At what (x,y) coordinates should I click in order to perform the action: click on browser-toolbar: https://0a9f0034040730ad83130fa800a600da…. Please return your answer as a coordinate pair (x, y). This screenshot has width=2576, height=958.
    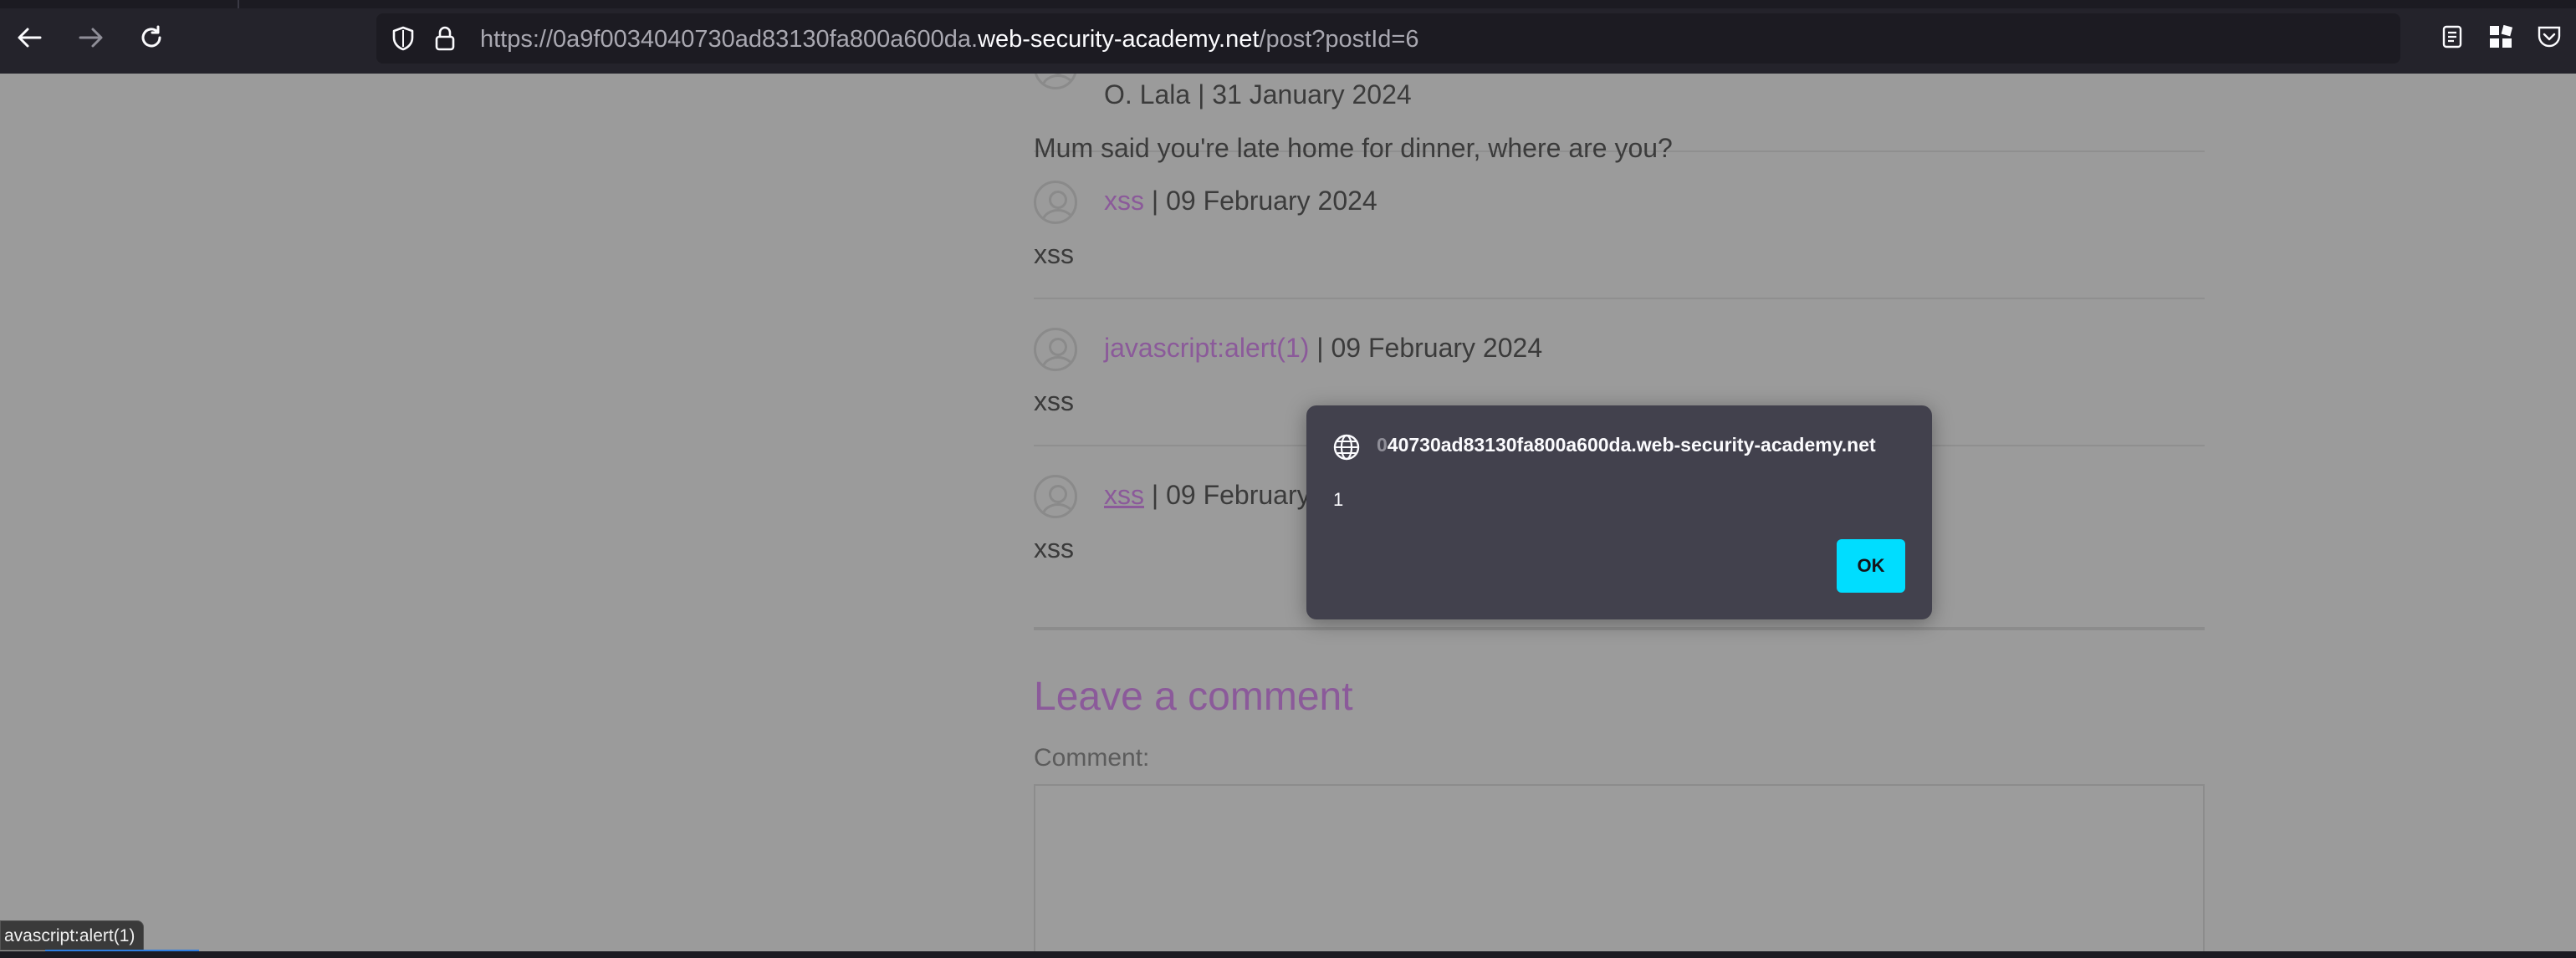
    Looking at the image, I should click on (1288, 37).